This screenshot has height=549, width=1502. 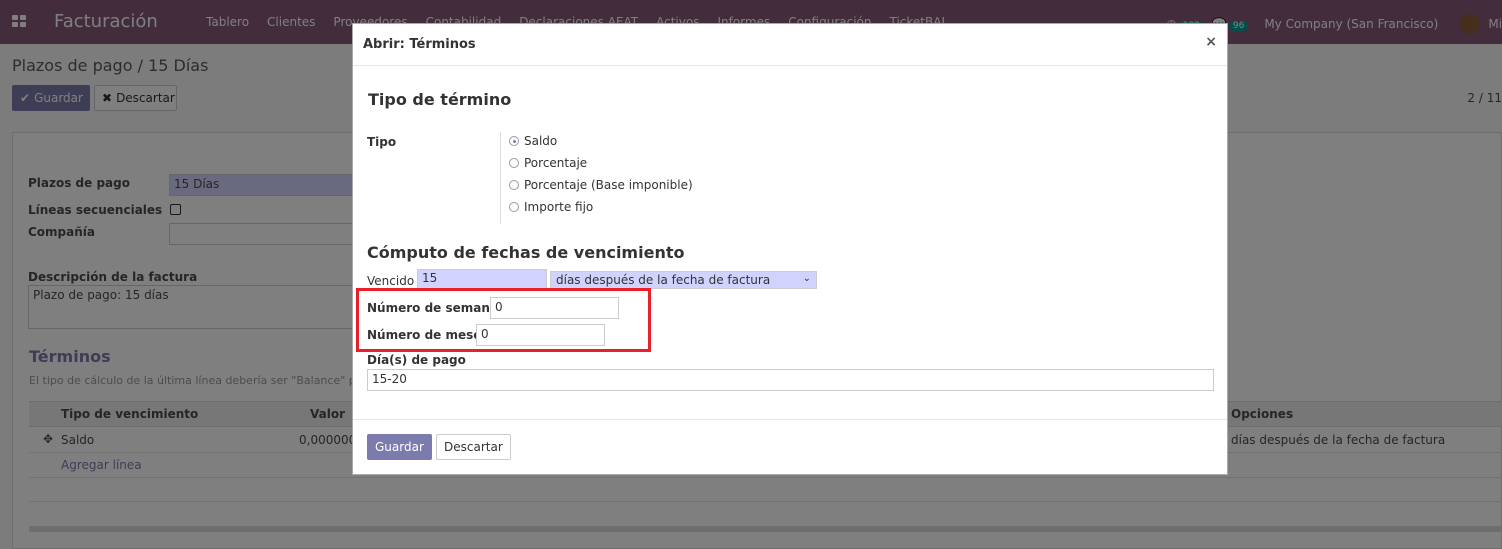 What do you see at coordinates (608, 185) in the screenshot?
I see `radio-percent-base-label: Porcentaje (Base imponible)` at bounding box center [608, 185].